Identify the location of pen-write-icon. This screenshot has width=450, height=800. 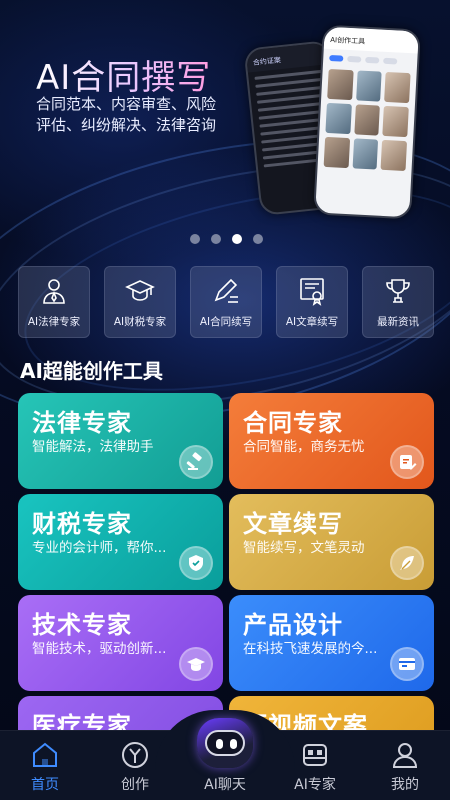
(226, 290).